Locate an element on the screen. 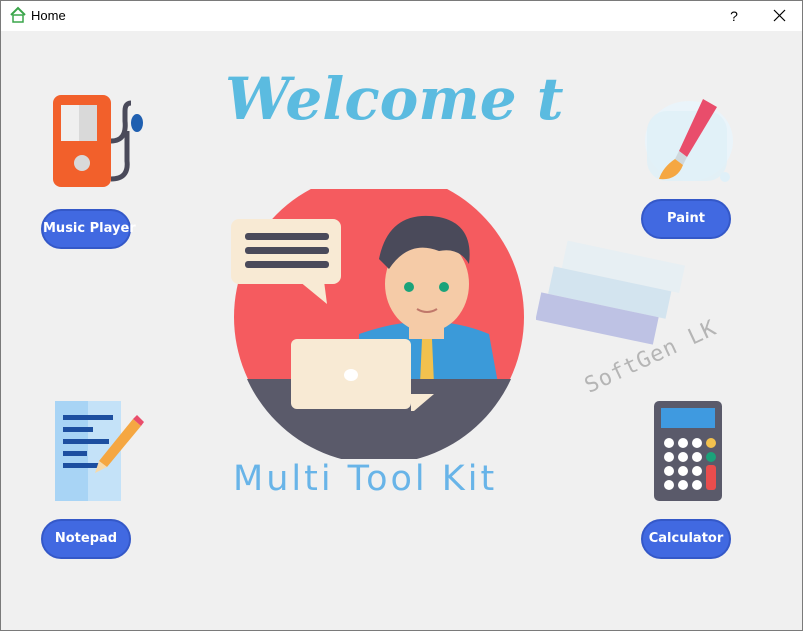 The height and width of the screenshot is (631, 803). calculator-icon is located at coordinates (688, 451).